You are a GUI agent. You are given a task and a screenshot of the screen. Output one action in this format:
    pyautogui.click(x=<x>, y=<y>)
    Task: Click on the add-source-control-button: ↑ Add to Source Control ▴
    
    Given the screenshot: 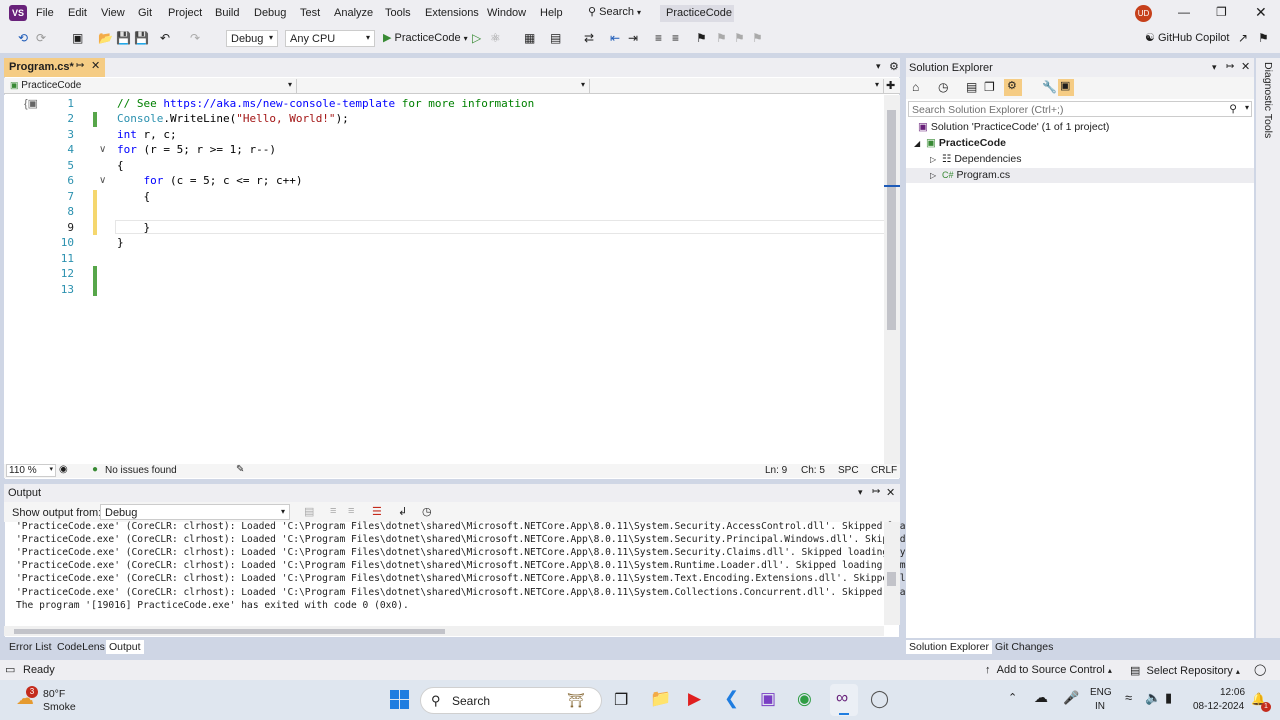 What is the action you would take?
    pyautogui.click(x=1048, y=670)
    